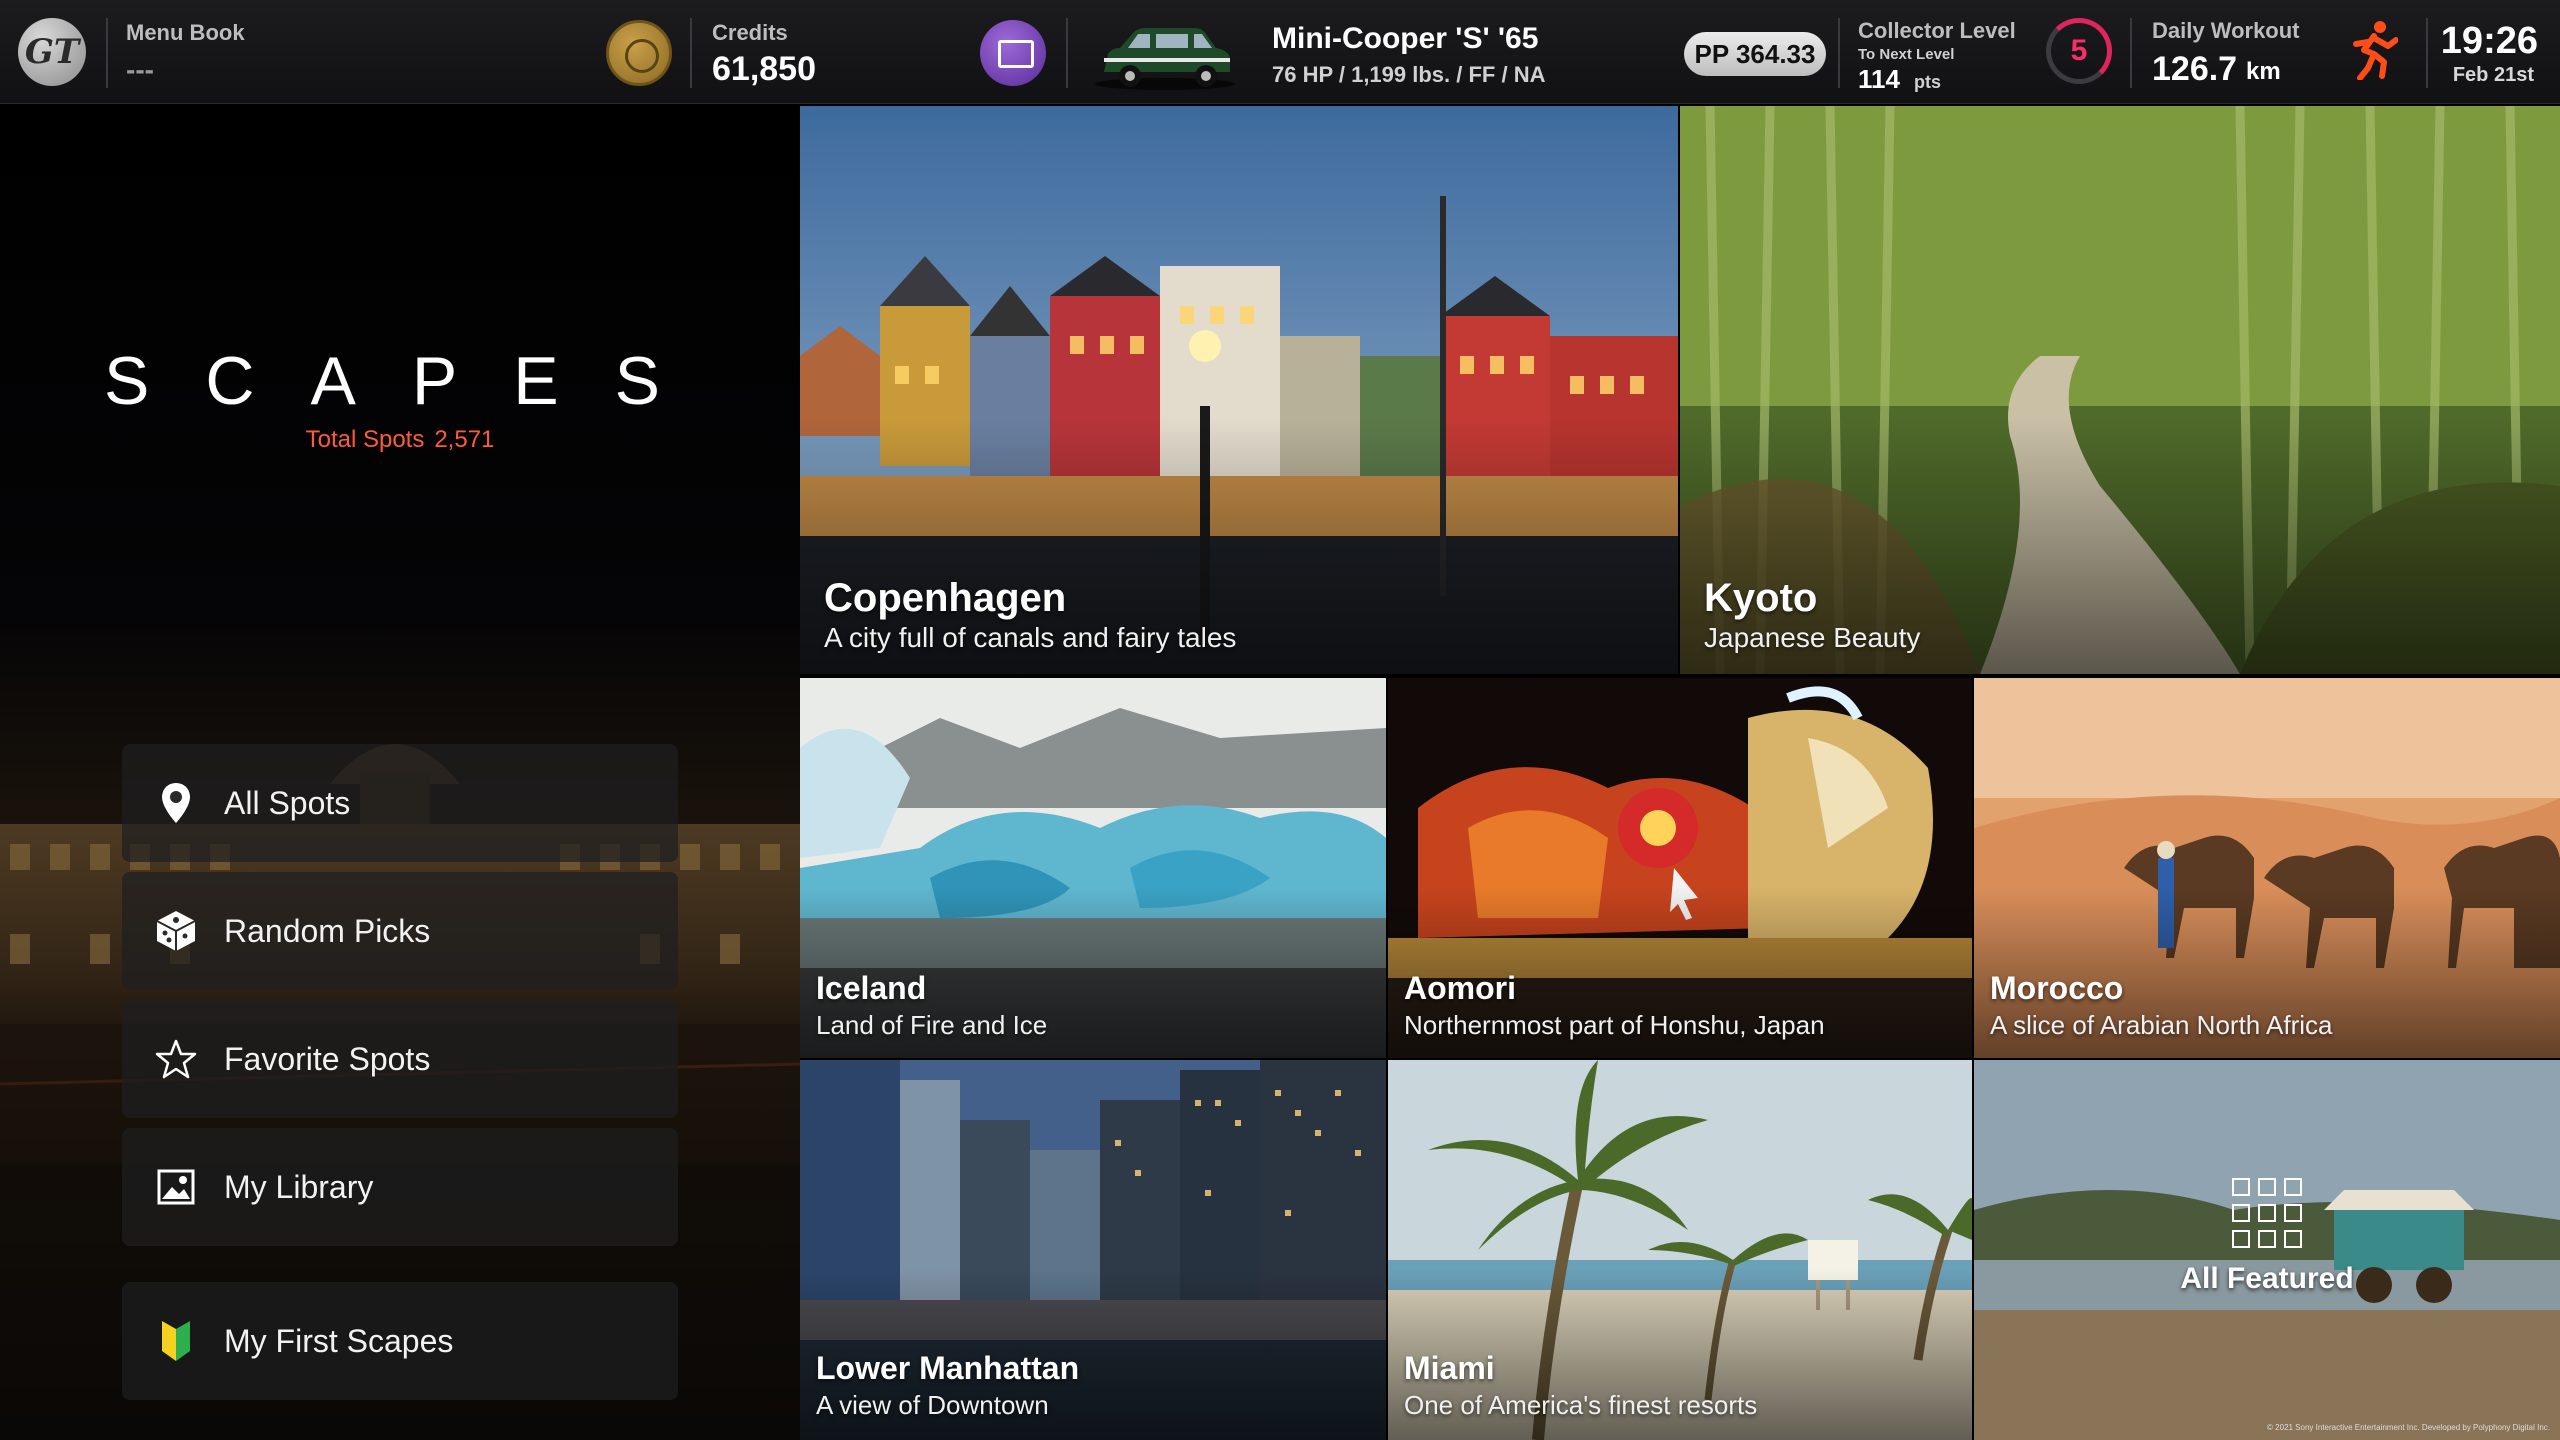 This screenshot has width=2560, height=1440. I want to click on collector-level-label: Collector Level, so click(1937, 30).